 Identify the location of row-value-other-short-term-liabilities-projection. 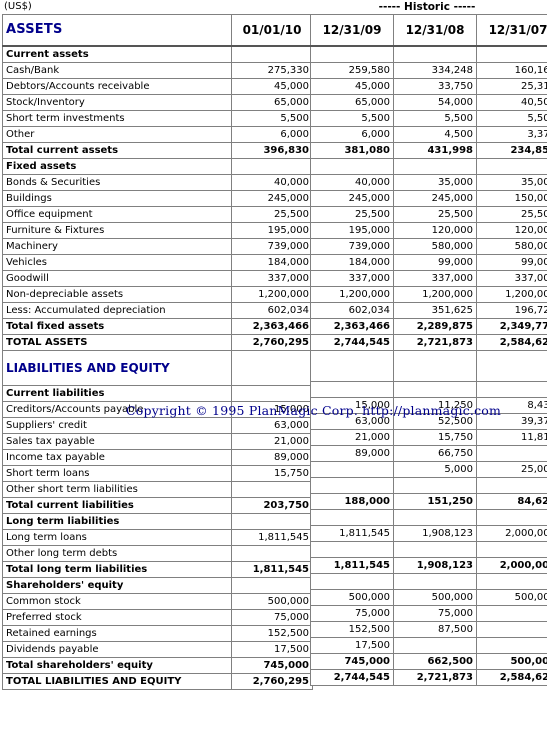
(272, 489).